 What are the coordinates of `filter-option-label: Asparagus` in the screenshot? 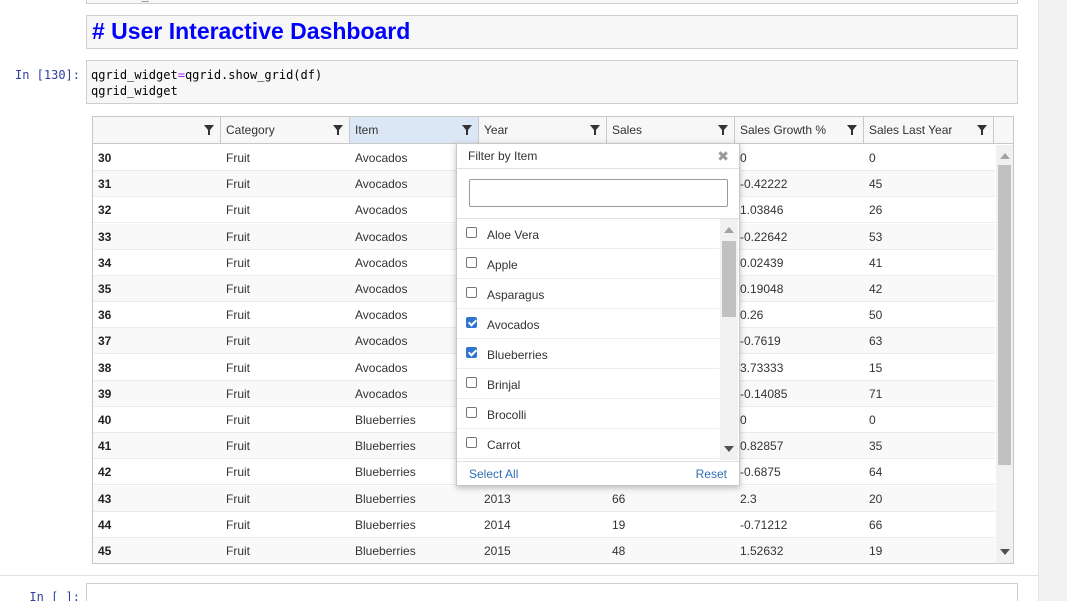 It's located at (516, 295).